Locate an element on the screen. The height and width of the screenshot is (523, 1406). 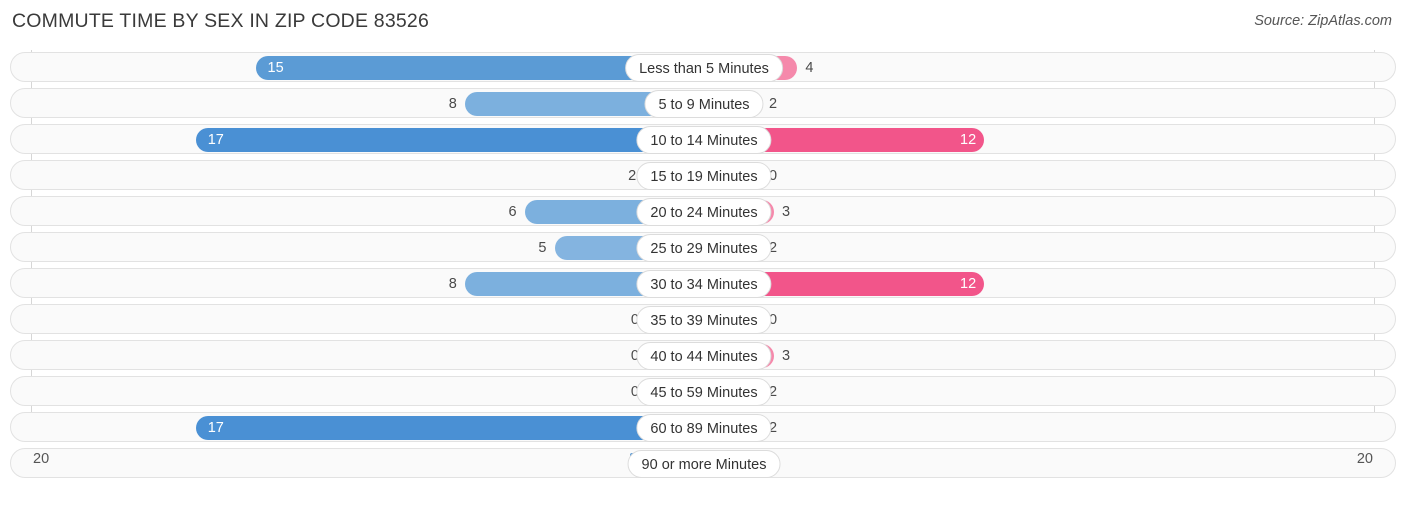
table-row: 6 3 20 to 24 Minutes is located at coordinates (703, 211).